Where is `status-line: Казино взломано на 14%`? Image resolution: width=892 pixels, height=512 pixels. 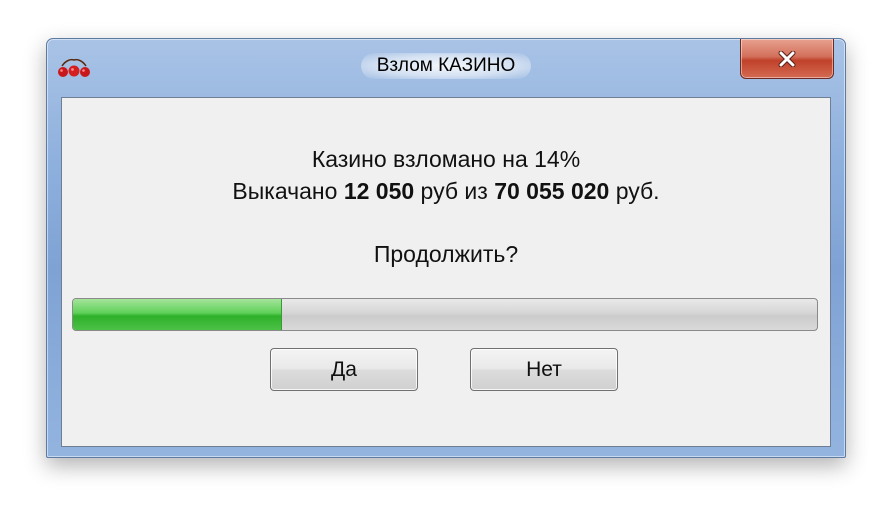 status-line: Казино взломано на 14% is located at coordinates (446, 159).